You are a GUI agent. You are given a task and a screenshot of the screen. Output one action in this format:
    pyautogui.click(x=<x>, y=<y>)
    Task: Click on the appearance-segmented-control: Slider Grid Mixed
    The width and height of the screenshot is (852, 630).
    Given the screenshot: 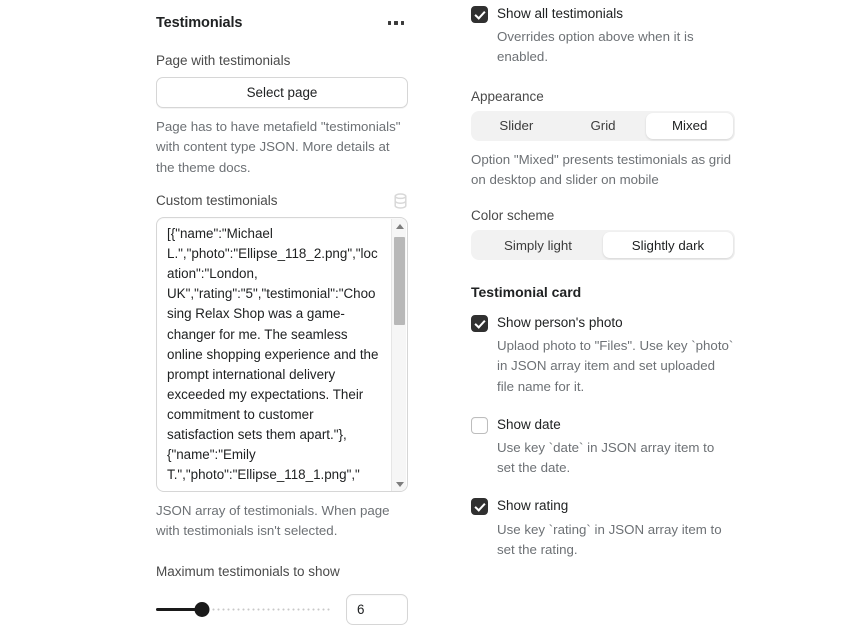 What is the action you would take?
    pyautogui.click(x=603, y=125)
    